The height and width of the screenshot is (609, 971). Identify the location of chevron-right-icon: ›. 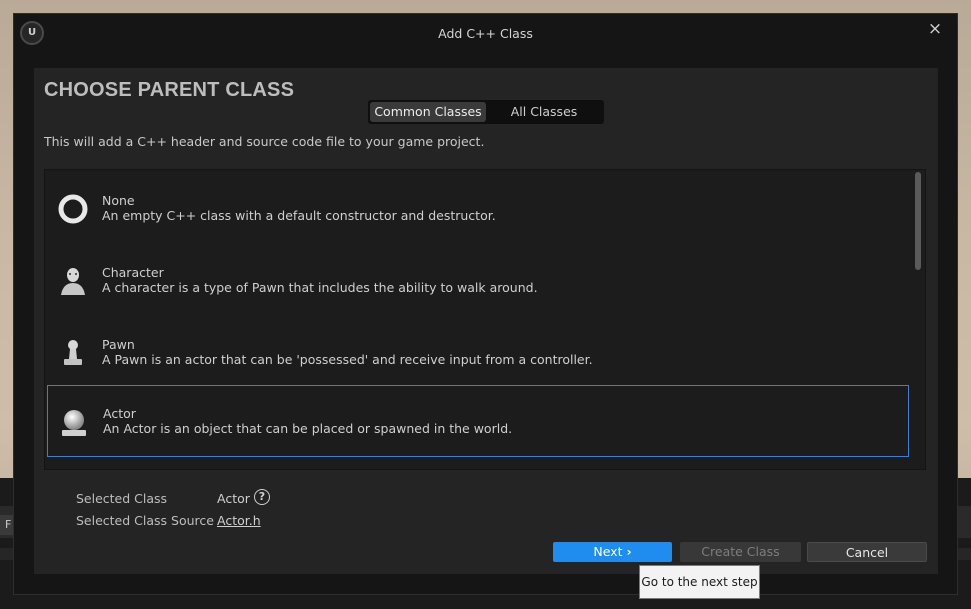
(629, 551).